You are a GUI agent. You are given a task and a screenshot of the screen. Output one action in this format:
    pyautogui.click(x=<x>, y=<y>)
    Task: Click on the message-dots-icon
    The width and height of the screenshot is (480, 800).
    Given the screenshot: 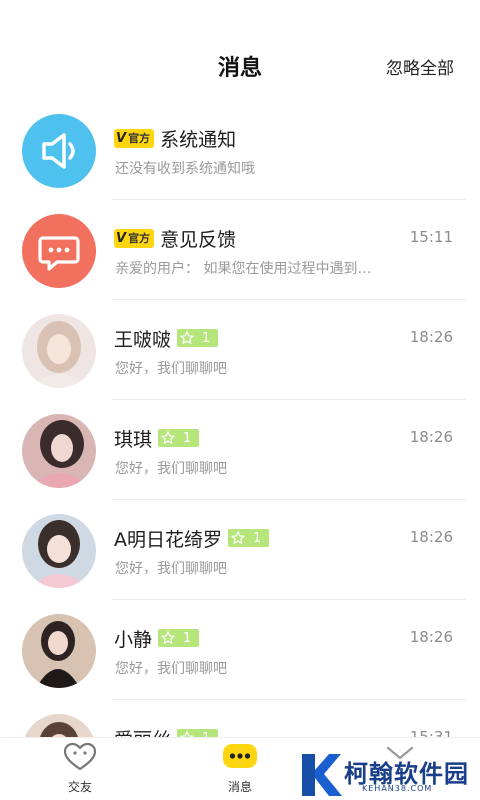 What is the action you would take?
    pyautogui.click(x=240, y=756)
    